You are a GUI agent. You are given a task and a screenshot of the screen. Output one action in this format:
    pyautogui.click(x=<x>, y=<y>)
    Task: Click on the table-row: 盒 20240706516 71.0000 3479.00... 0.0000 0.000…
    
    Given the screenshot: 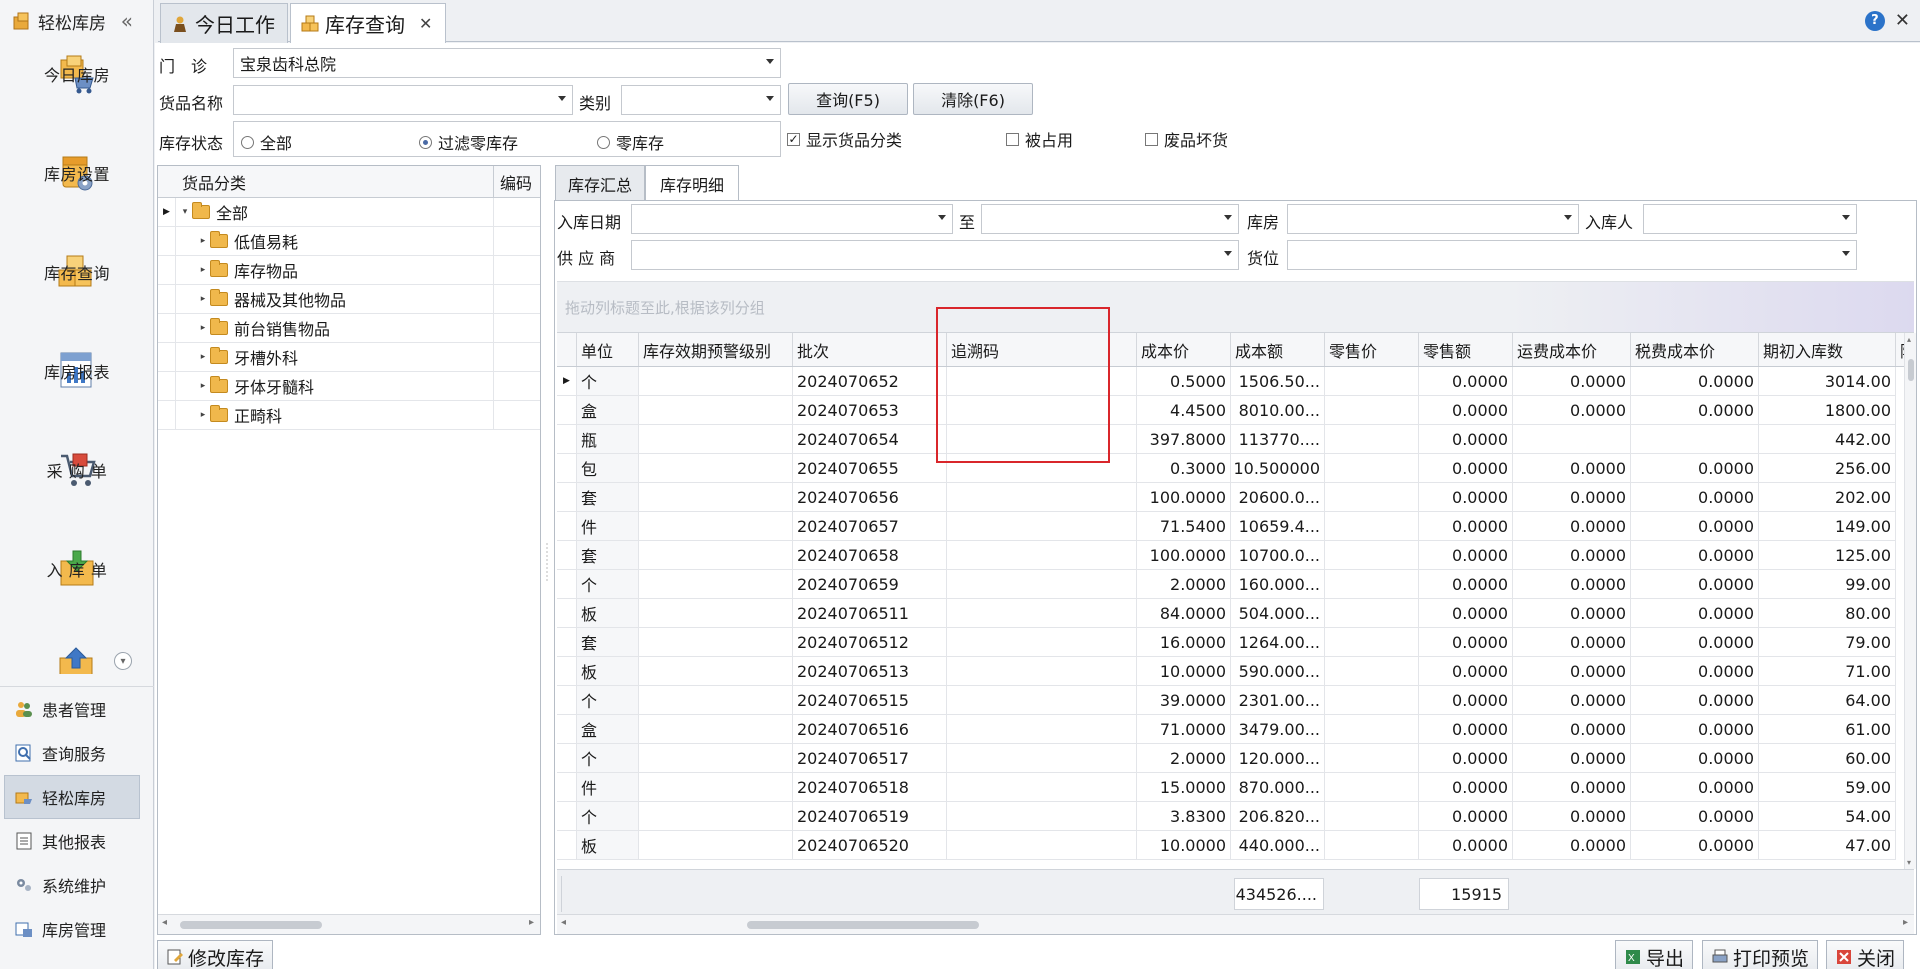 What is the action you would take?
    pyautogui.click(x=1226, y=729)
    